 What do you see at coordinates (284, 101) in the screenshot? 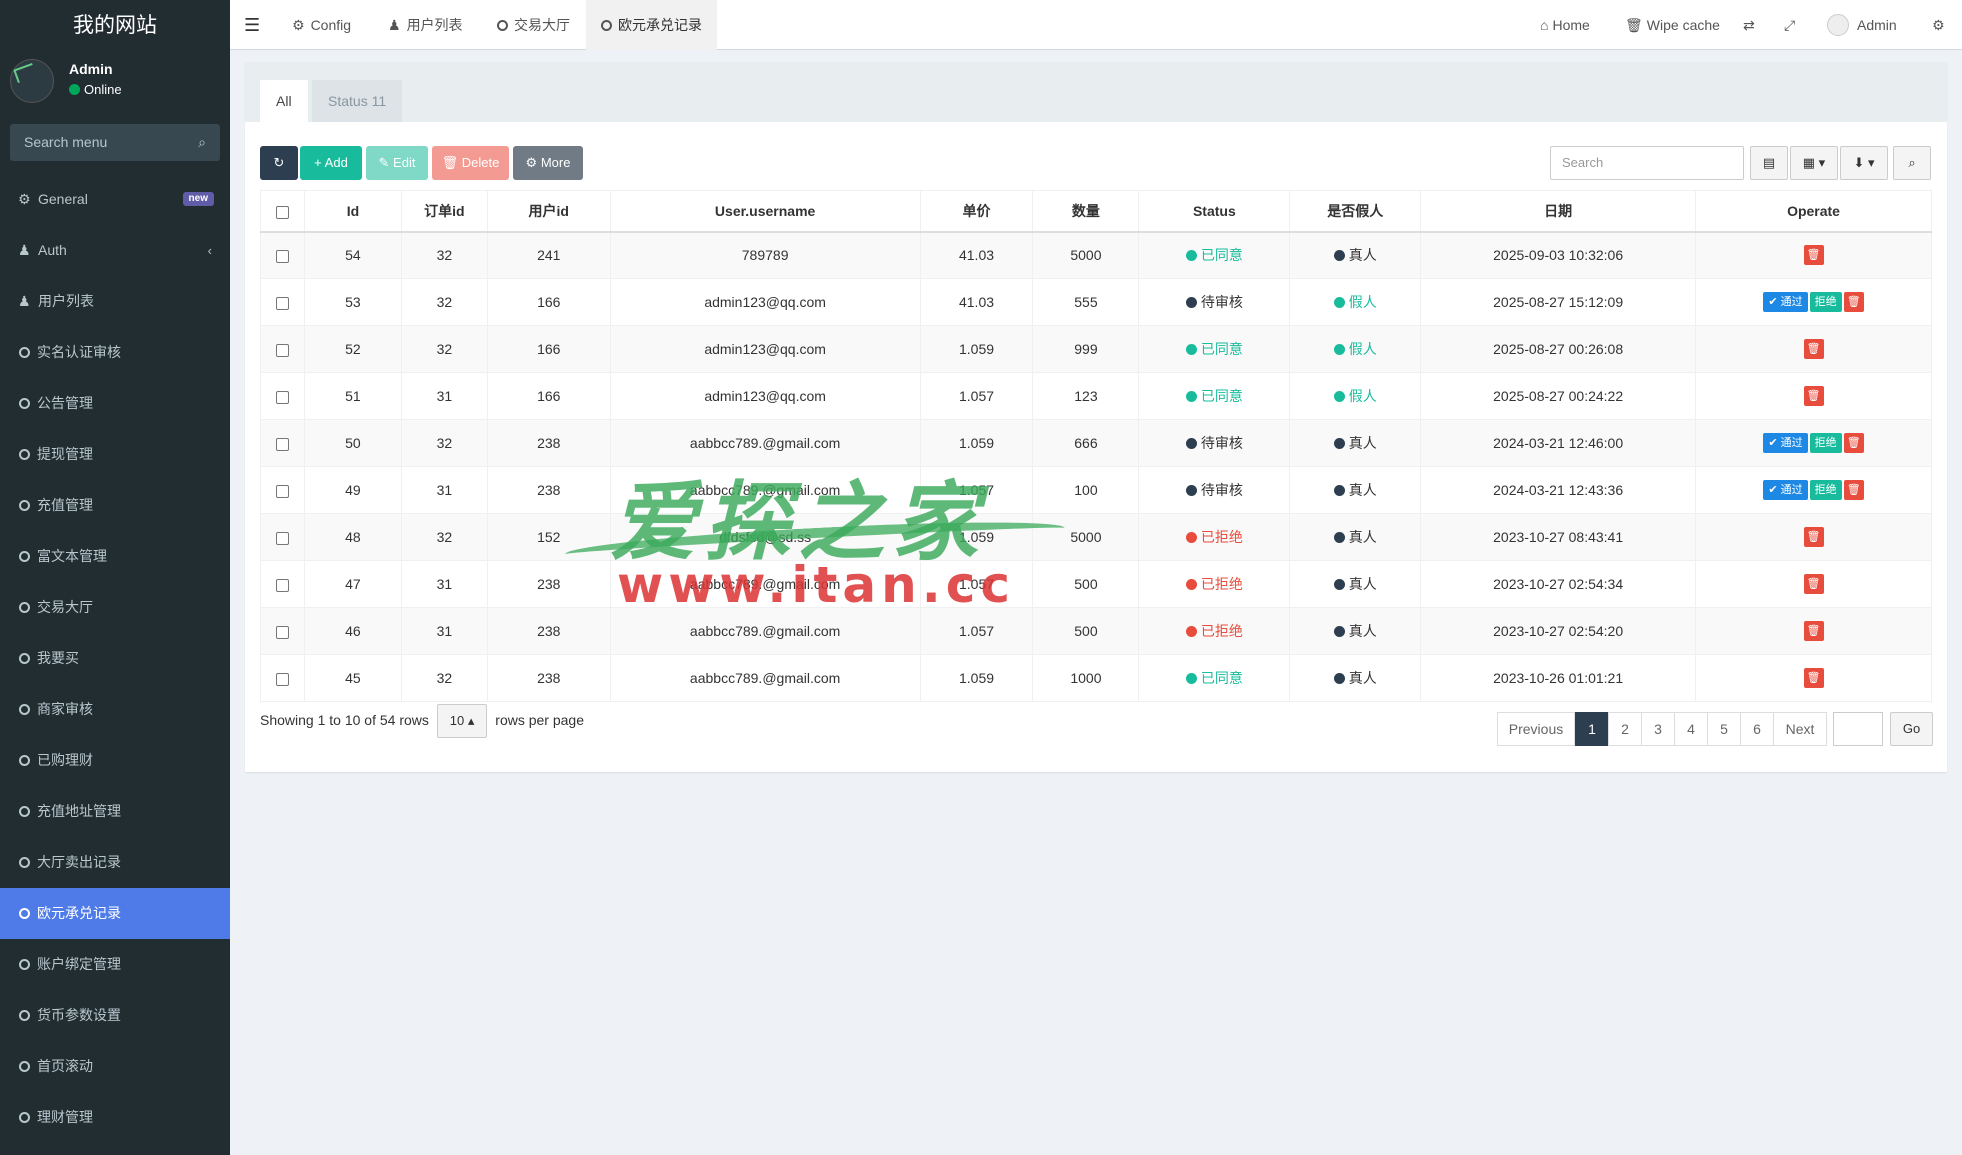
I see `tab-all: All` at bounding box center [284, 101].